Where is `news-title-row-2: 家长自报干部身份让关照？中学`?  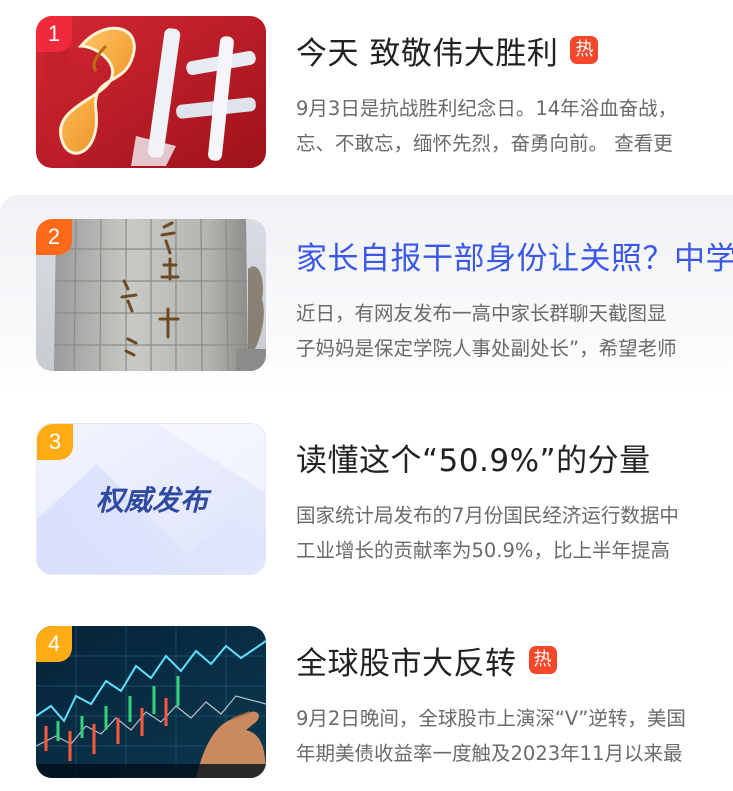 news-title-row-2: 家长自报干部身份让关照？中学 is located at coordinates (514, 255).